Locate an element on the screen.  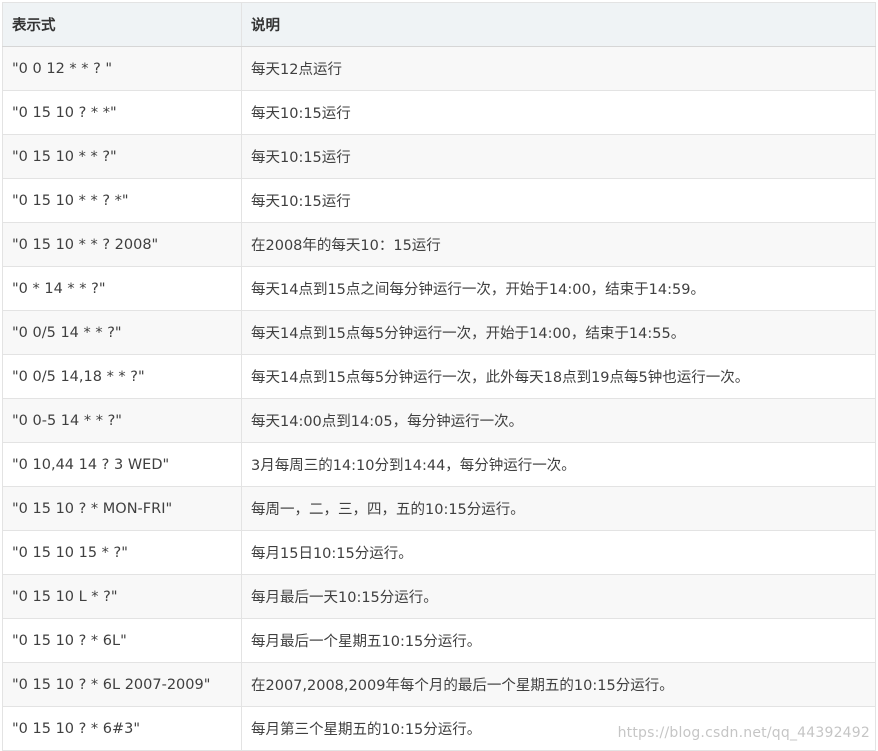
cell-description: 每周一，二，三，四，五的10:15分运行。 is located at coordinates (558, 508).